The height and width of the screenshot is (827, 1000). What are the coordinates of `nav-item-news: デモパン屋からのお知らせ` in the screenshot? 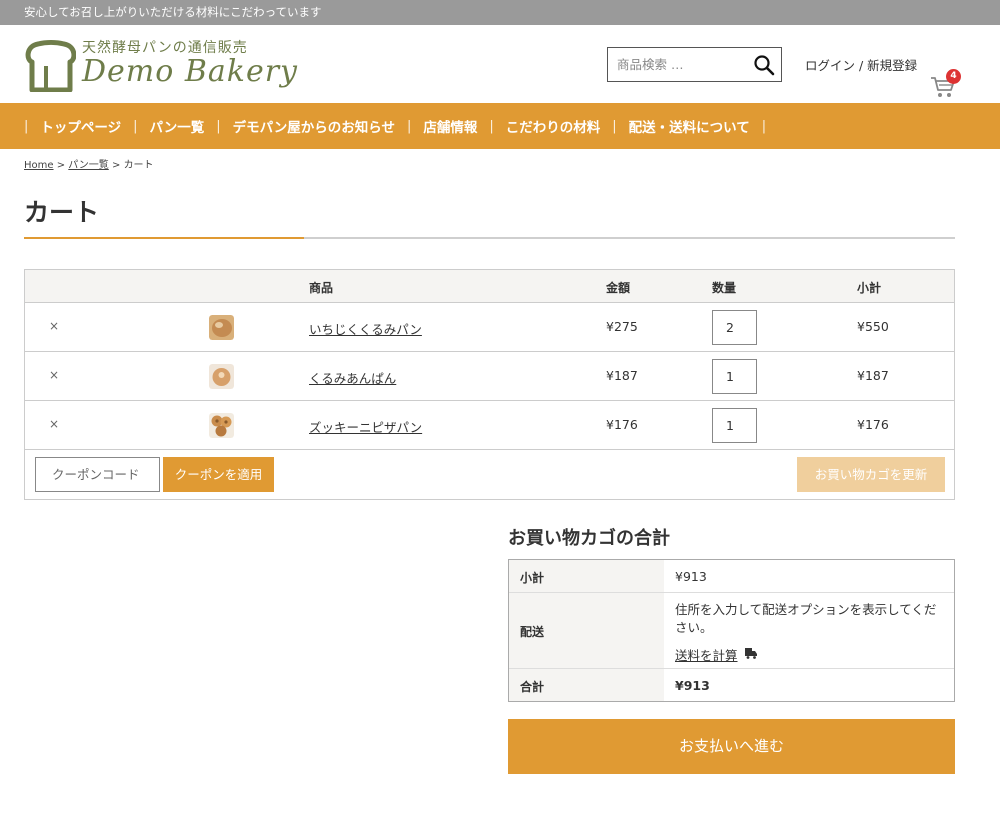 It's located at (314, 126).